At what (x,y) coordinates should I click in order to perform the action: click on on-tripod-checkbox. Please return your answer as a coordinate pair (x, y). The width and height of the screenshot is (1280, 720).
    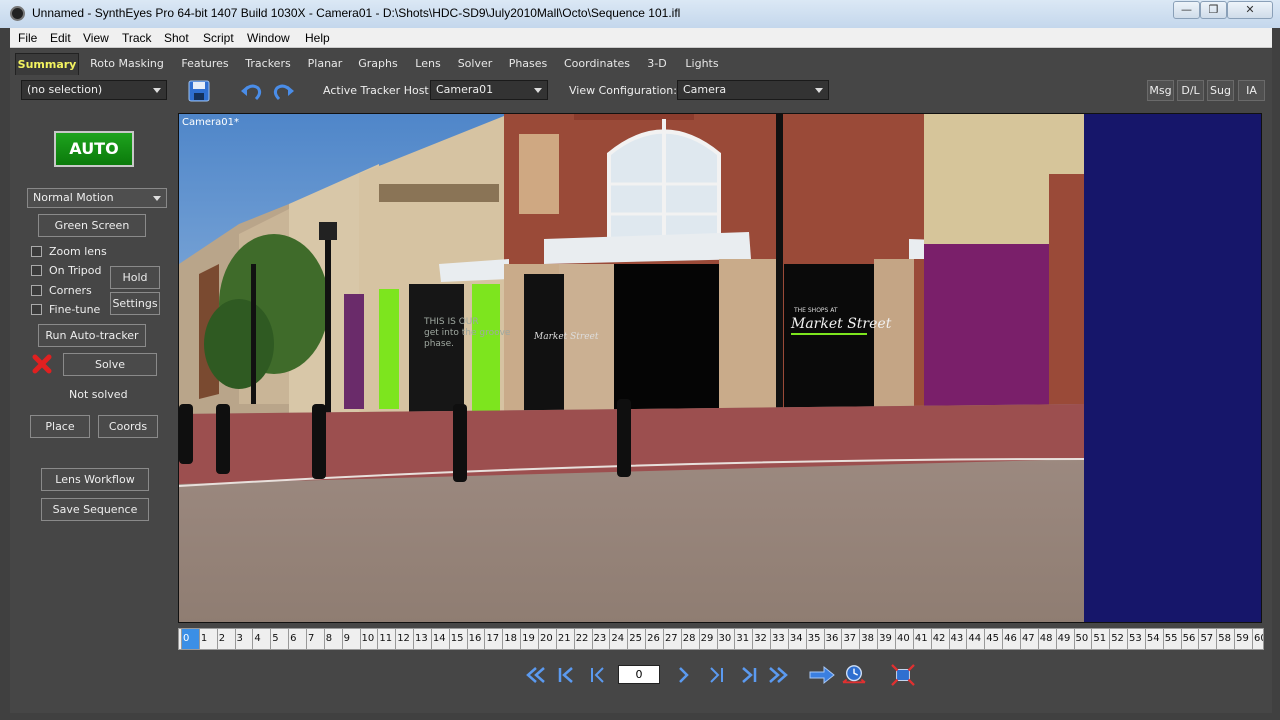
    Looking at the image, I should click on (36, 270).